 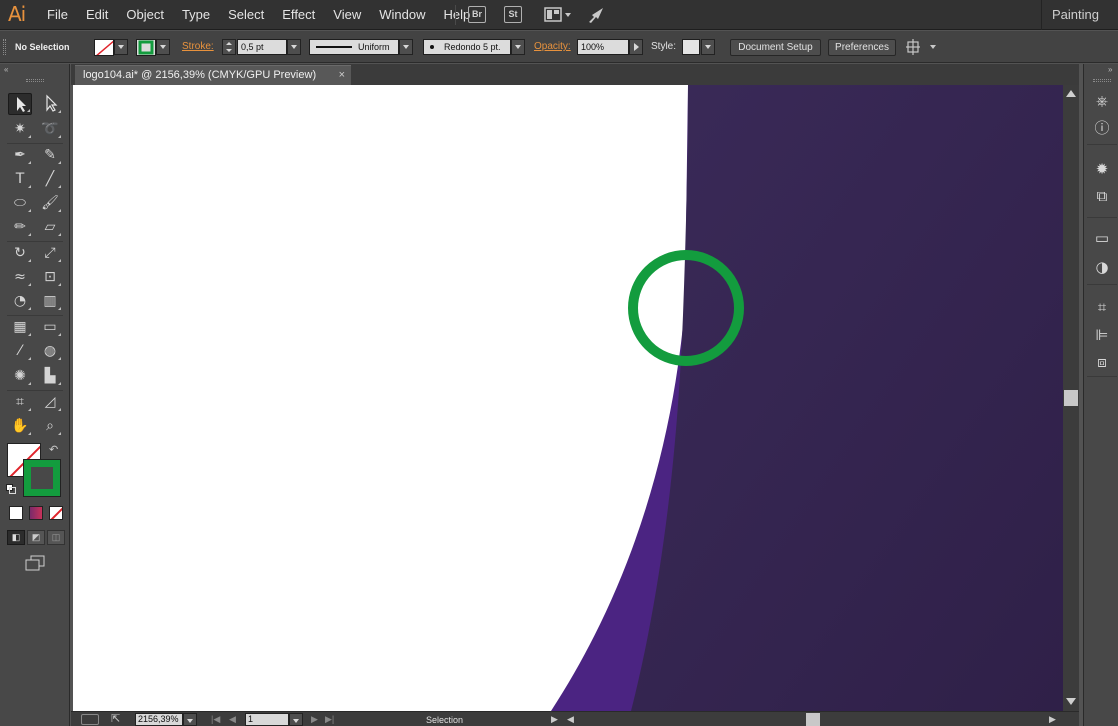 What do you see at coordinates (20, 426) in the screenshot?
I see `hand-tool-icon: ✋` at bounding box center [20, 426].